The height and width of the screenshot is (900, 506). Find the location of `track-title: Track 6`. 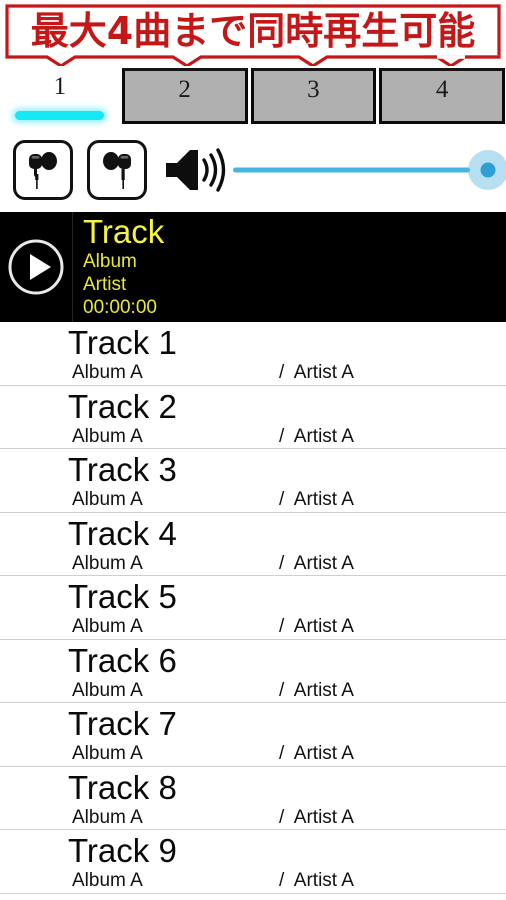

track-title: Track 6 is located at coordinates (122, 660).